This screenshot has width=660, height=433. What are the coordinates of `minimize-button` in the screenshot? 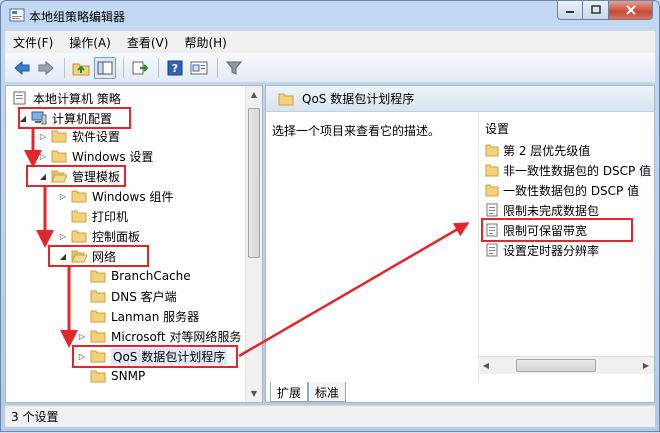 It's located at (570, 10).